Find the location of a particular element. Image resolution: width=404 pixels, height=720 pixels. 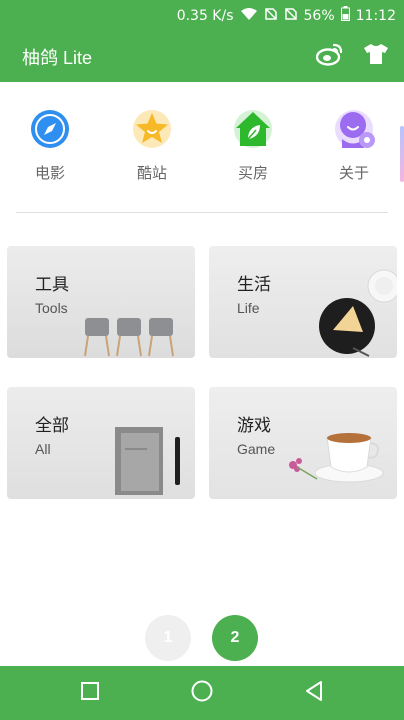

category-card-game: 游戏 Game is located at coordinates (303, 443).